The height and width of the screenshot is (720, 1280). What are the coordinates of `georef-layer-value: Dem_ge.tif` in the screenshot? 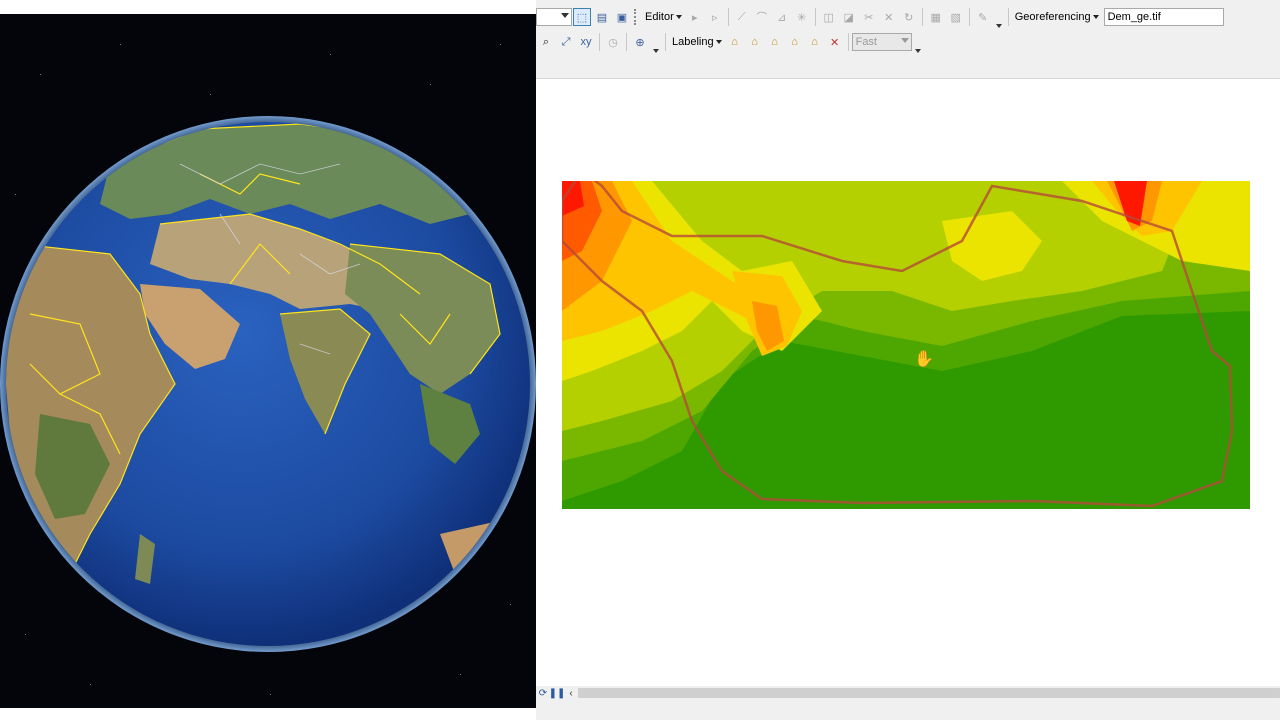 It's located at (1134, 17).